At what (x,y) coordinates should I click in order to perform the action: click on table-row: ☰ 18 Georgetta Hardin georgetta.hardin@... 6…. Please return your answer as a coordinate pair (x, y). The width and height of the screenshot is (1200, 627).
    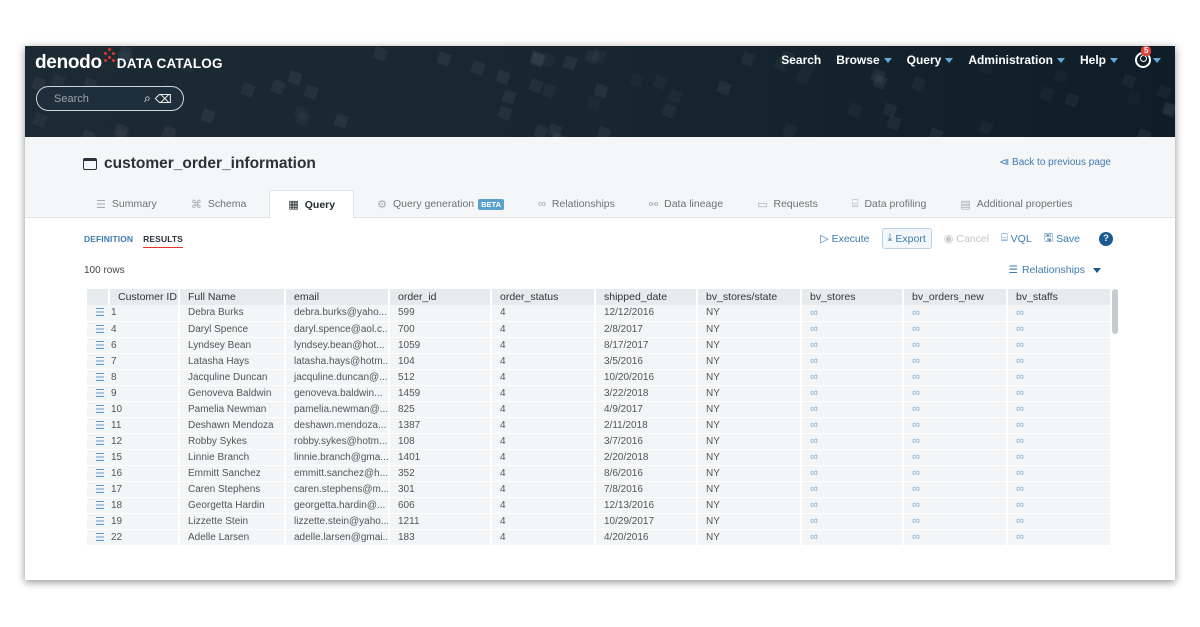
    Looking at the image, I should click on (599, 505).